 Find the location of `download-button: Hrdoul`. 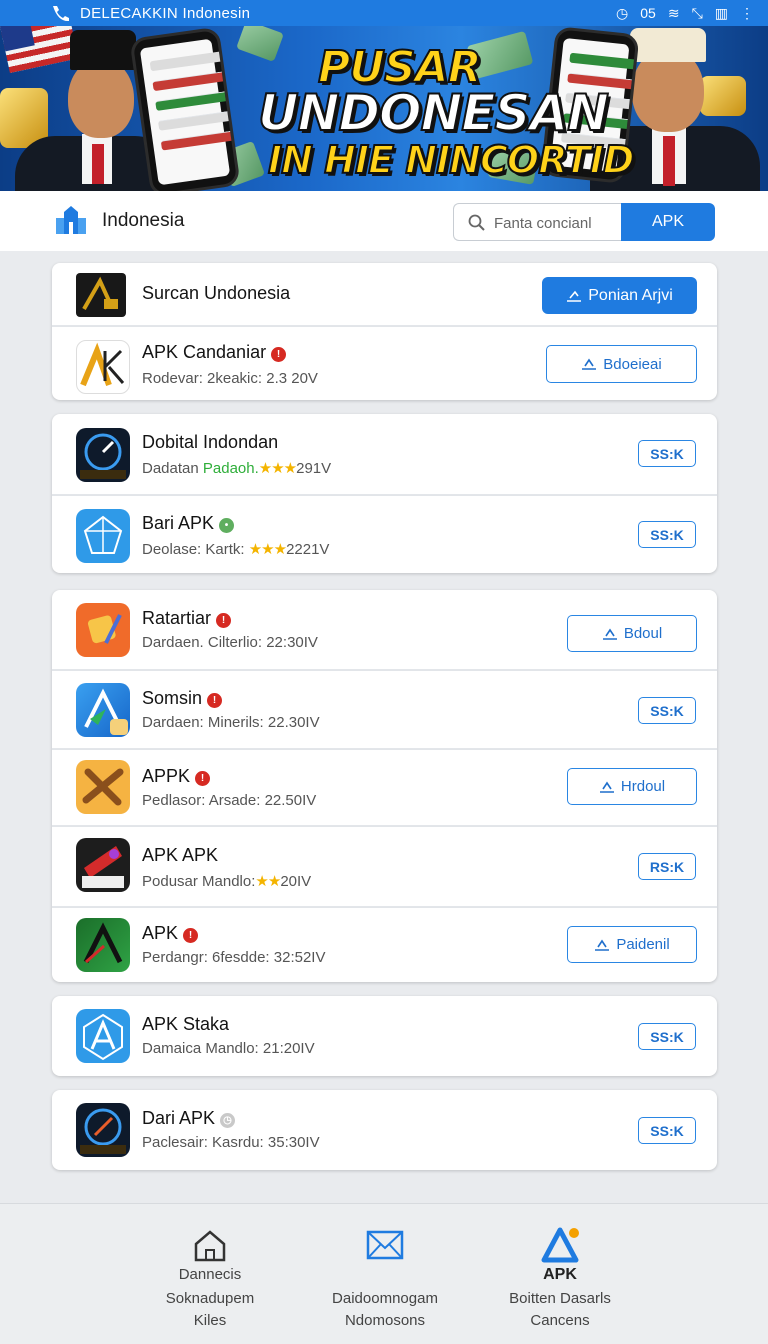

download-button: Hrdoul is located at coordinates (632, 786).